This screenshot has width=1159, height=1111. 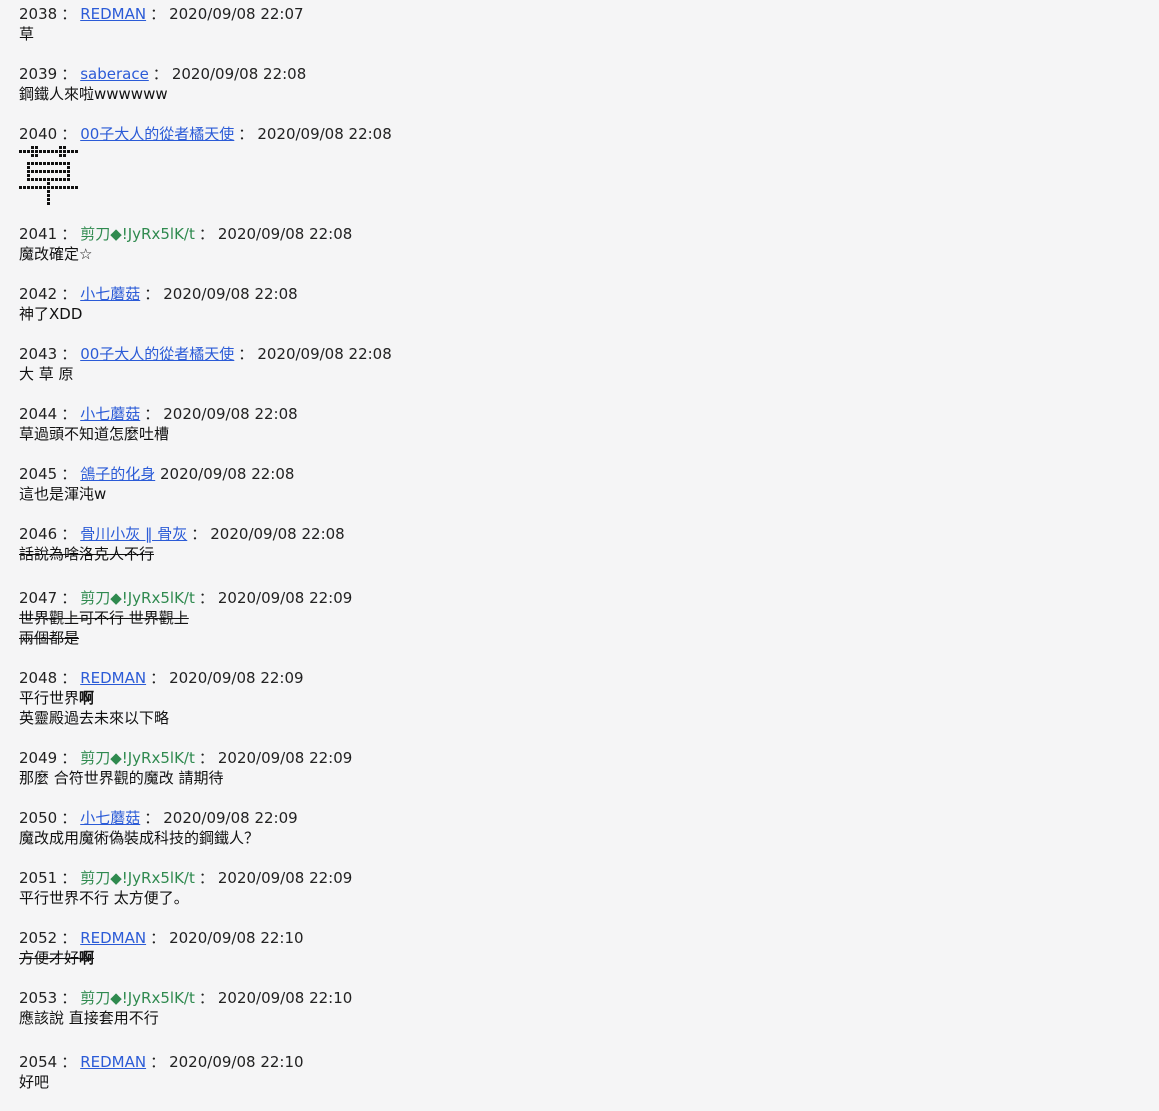 What do you see at coordinates (182, 554) in the screenshot?
I see `post-body-line: 話說為啥洛克人不行` at bounding box center [182, 554].